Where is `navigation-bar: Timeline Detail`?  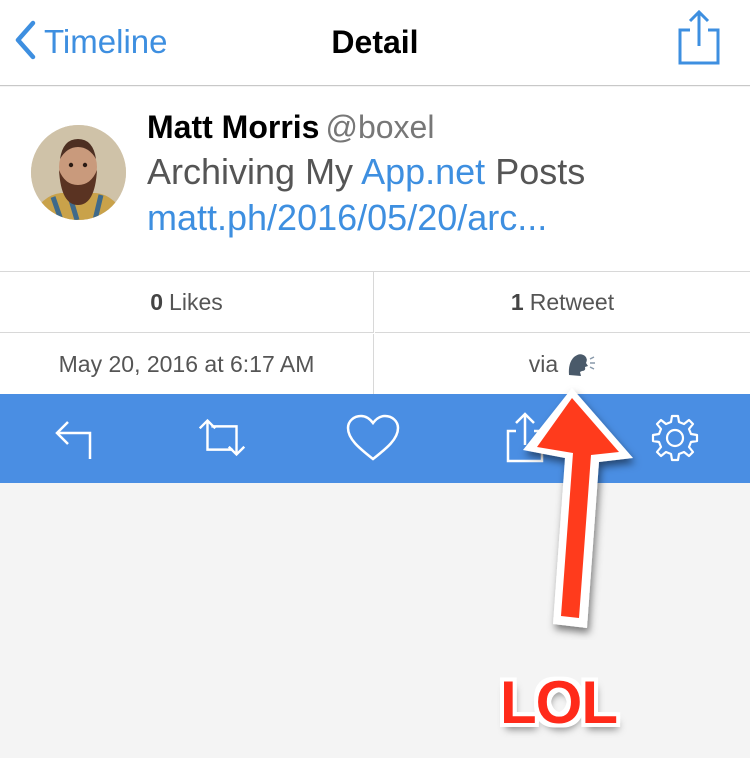
navigation-bar: Timeline Detail is located at coordinates (375, 43).